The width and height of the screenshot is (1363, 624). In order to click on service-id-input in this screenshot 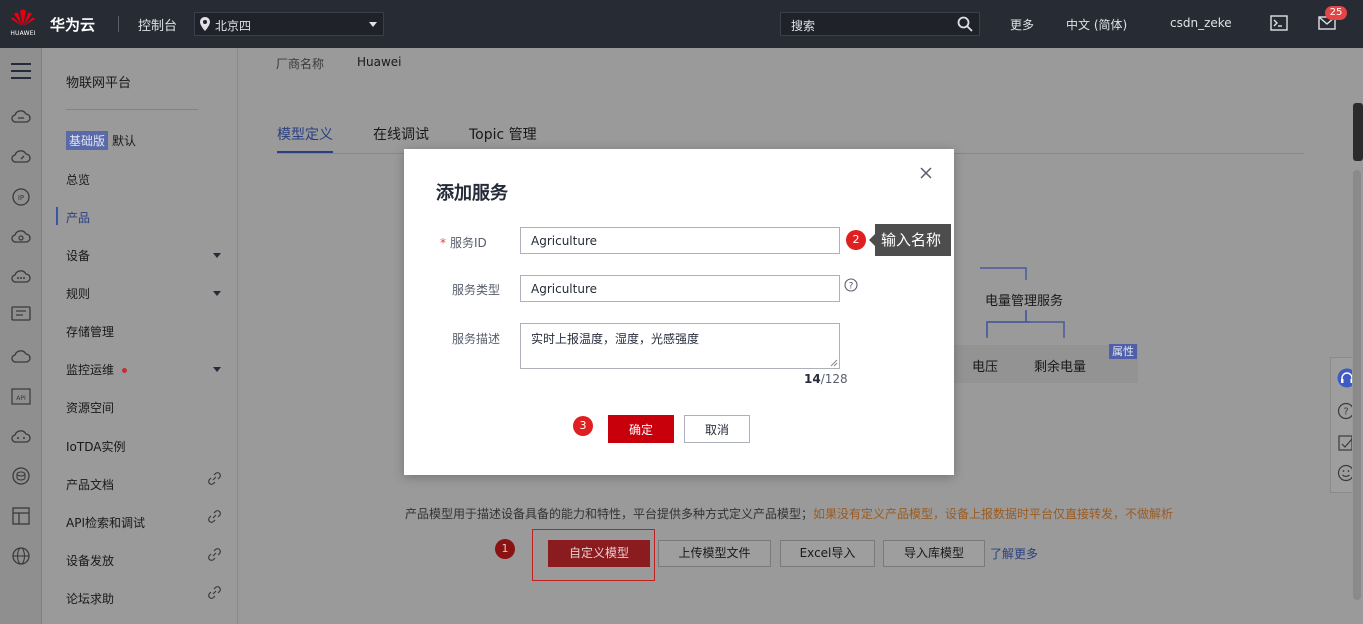, I will do `click(680, 240)`.